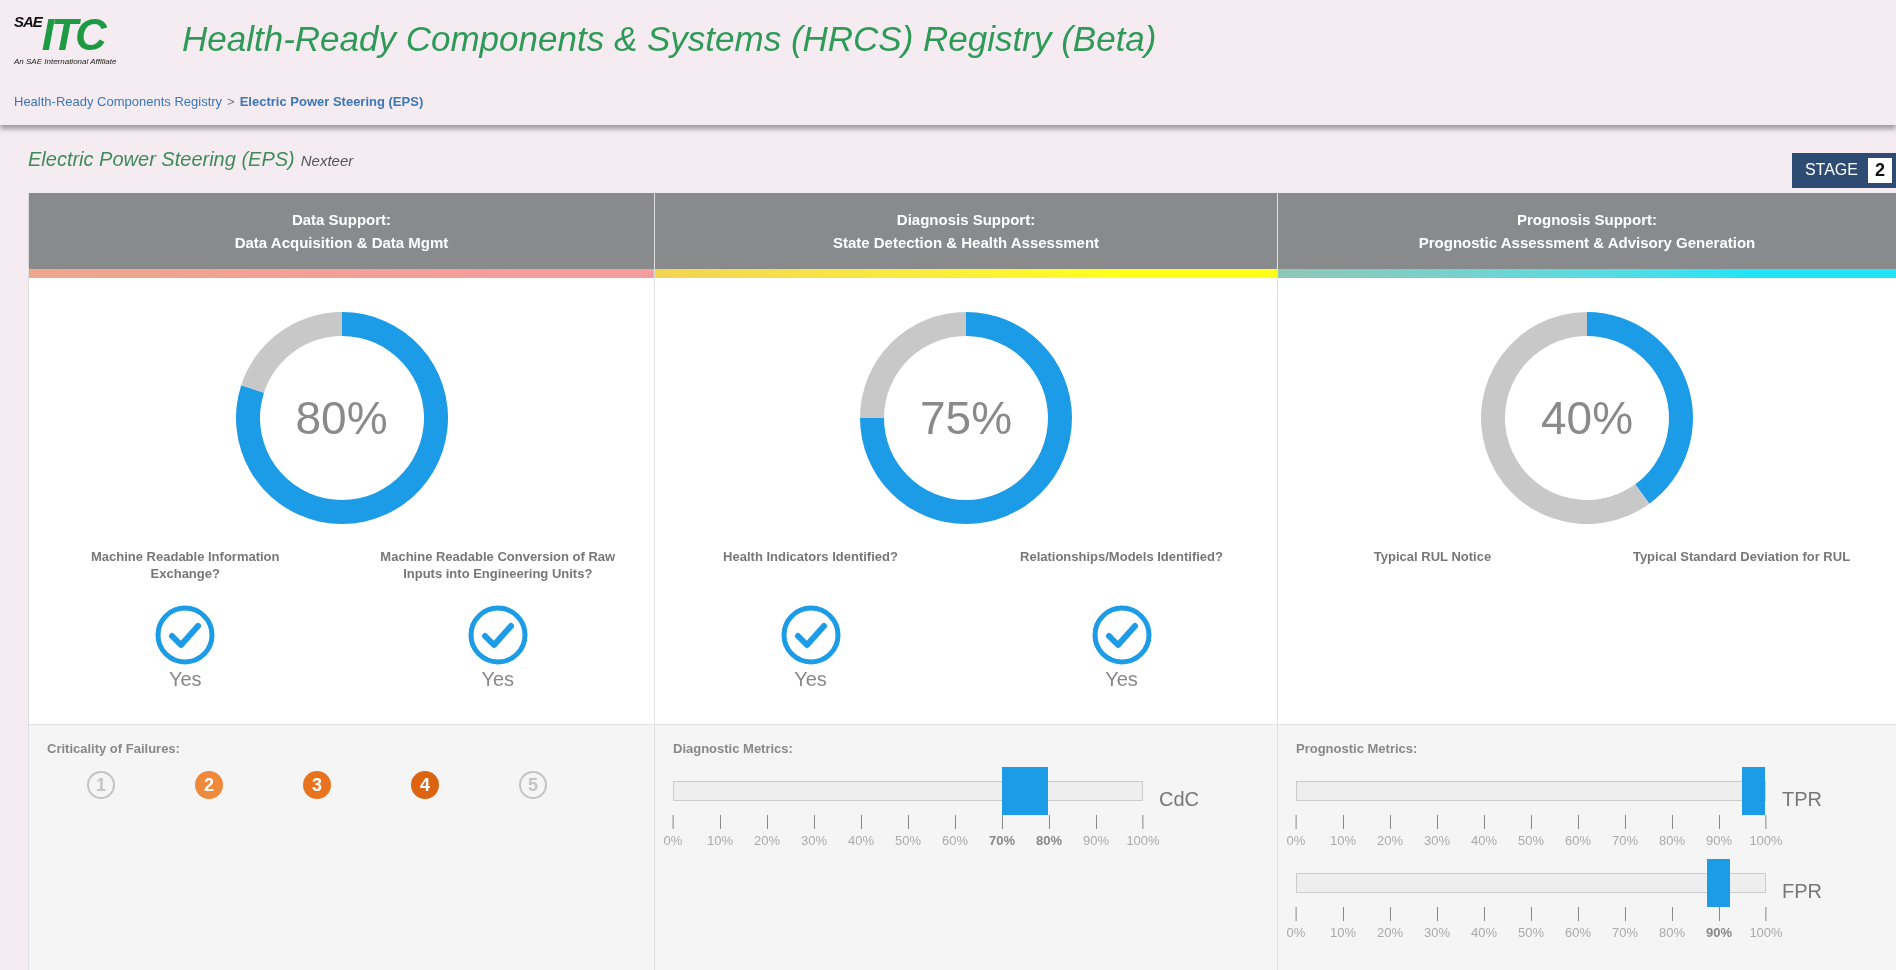  Describe the element at coordinates (498, 565) in the screenshot. I see `question-text: Machine Readable Conversion of Raw Inputs into Engineering Units?` at that location.